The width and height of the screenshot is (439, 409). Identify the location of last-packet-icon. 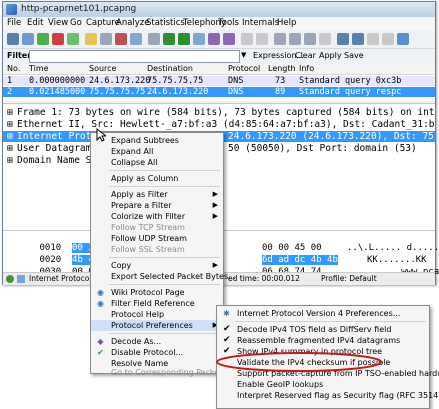
(229, 39).